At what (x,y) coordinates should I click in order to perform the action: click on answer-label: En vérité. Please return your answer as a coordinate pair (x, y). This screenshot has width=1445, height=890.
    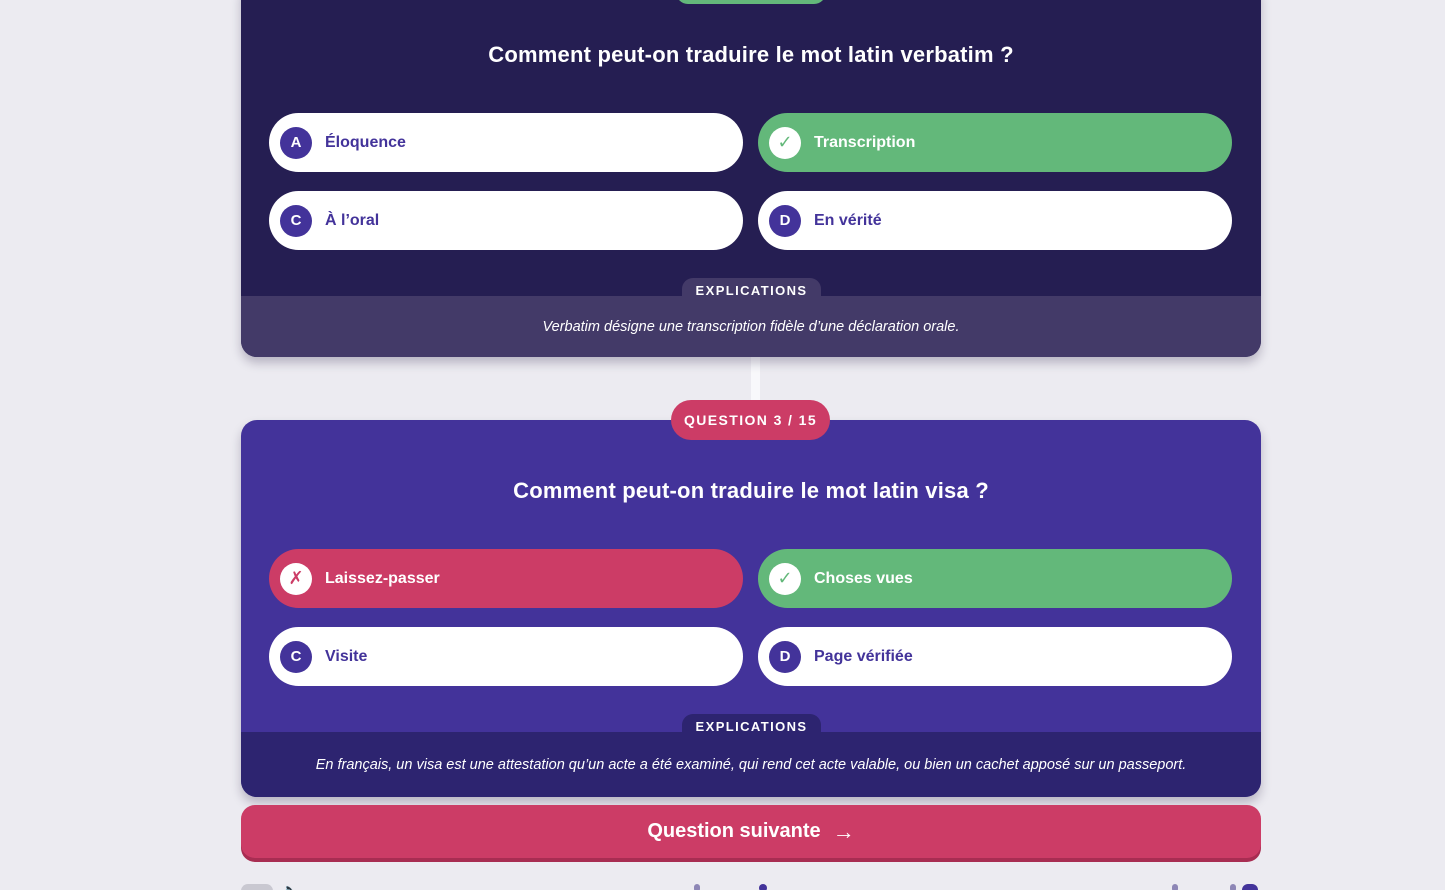
    Looking at the image, I should click on (848, 220).